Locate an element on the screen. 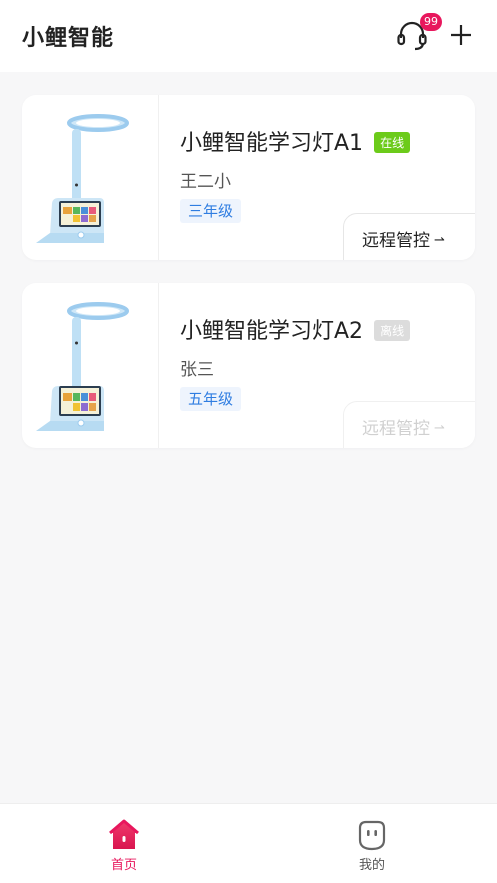 Image resolution: width=497 pixels, height=883 pixels. tab-home: 首页 is located at coordinates (124, 843).